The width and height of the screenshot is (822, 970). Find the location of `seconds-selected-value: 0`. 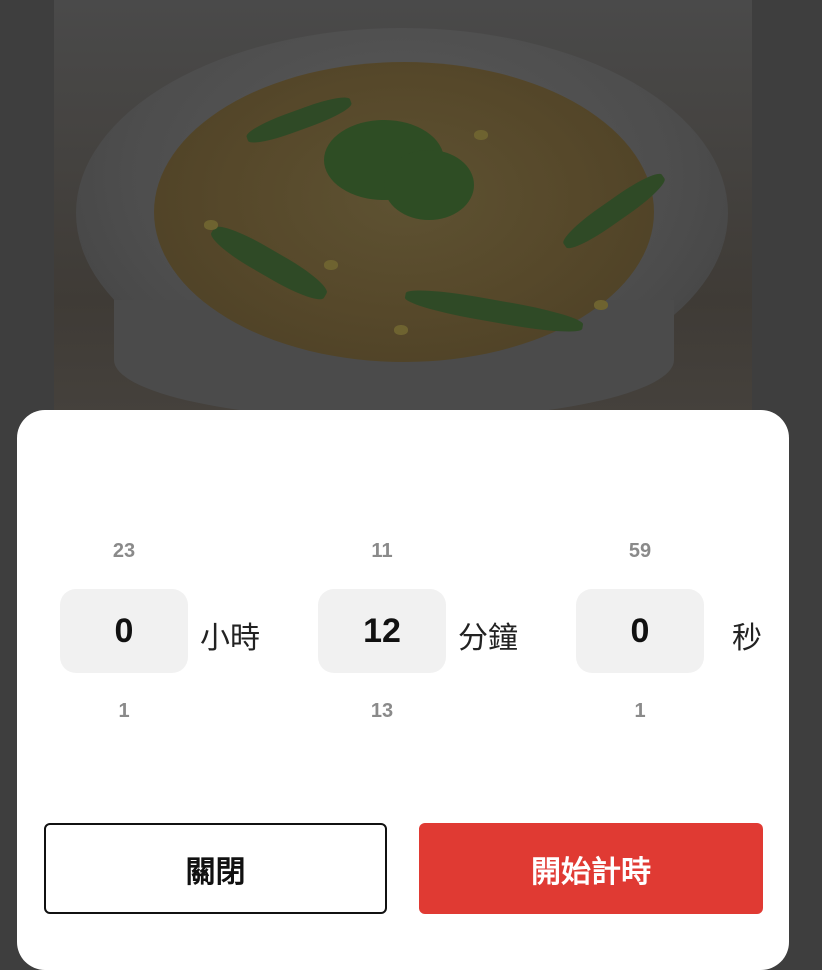

seconds-selected-value: 0 is located at coordinates (640, 631).